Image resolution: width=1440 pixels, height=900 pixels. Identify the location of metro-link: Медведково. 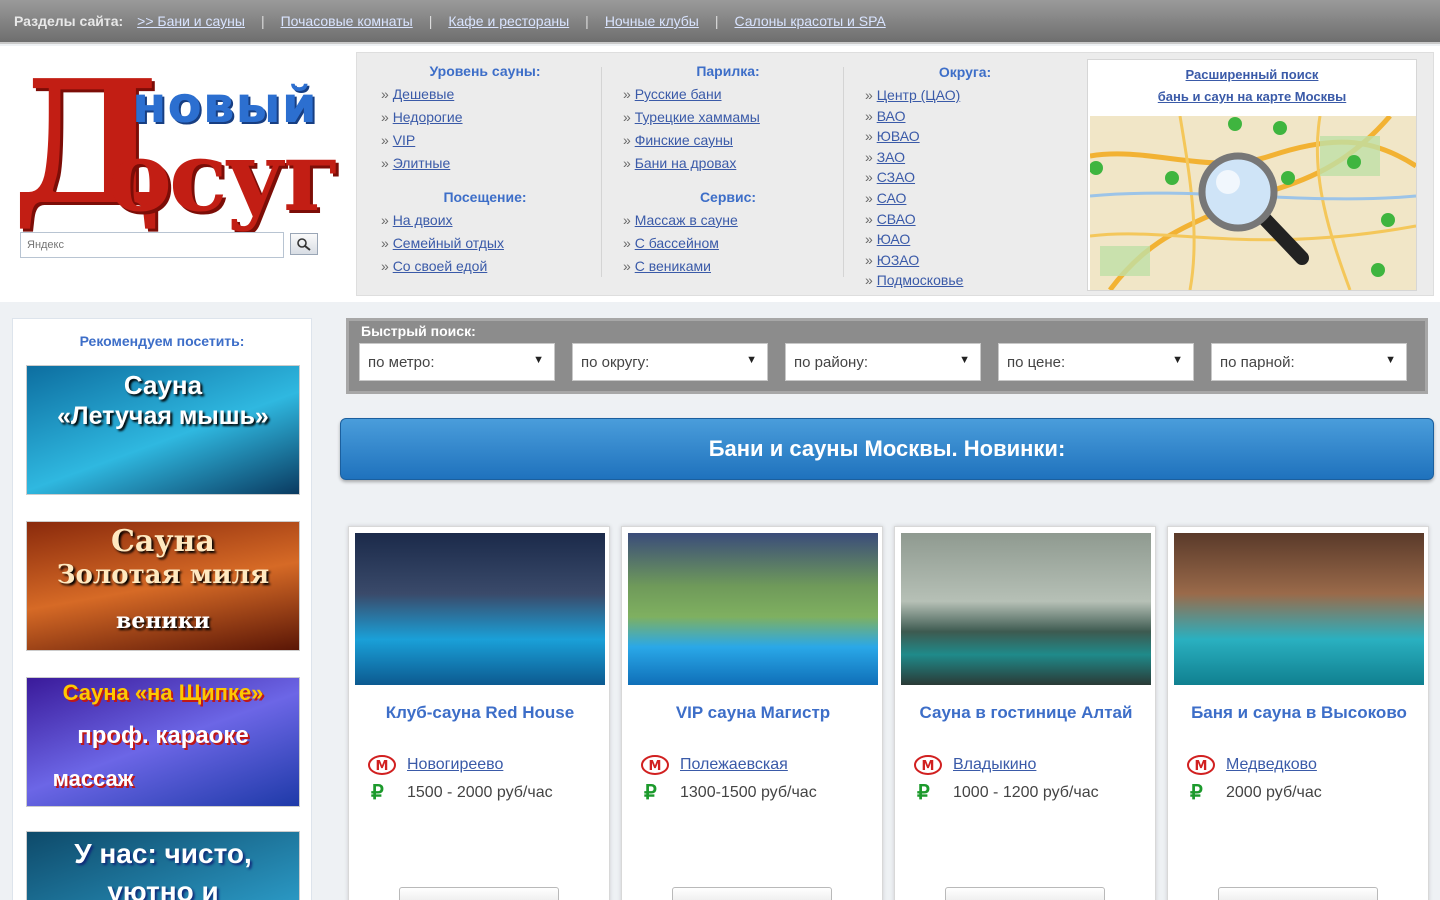
(1271, 765).